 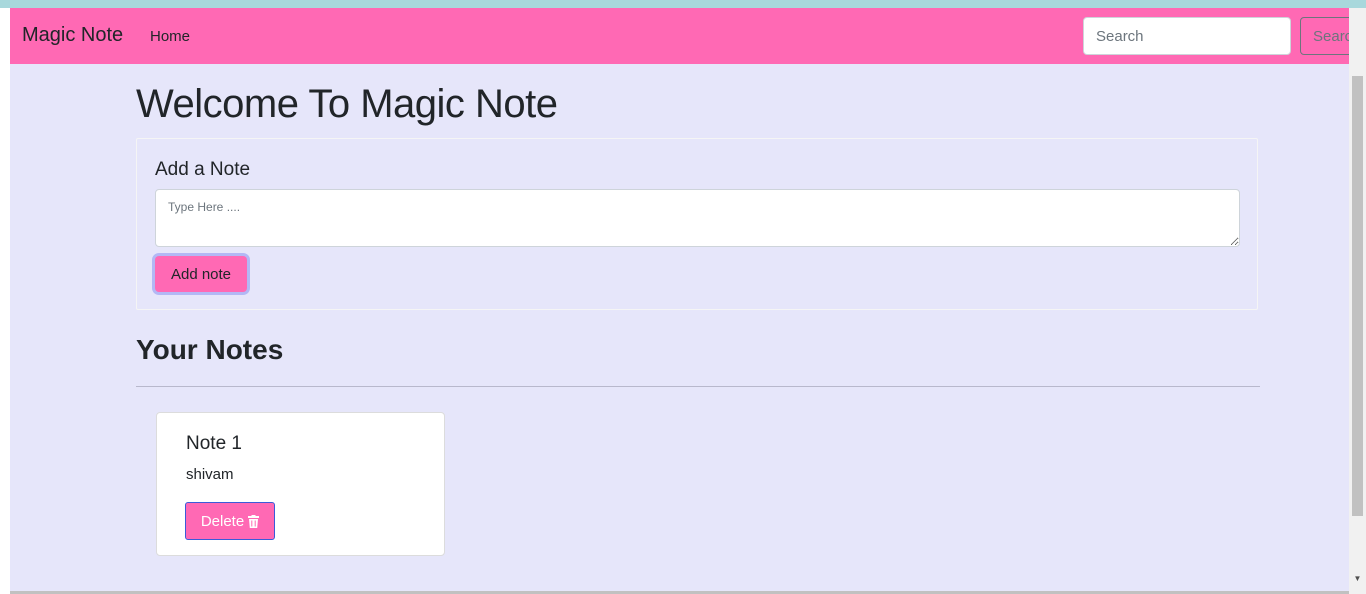 What do you see at coordinates (1357, 578) in the screenshot?
I see `chevron-down-icon: ▼` at bounding box center [1357, 578].